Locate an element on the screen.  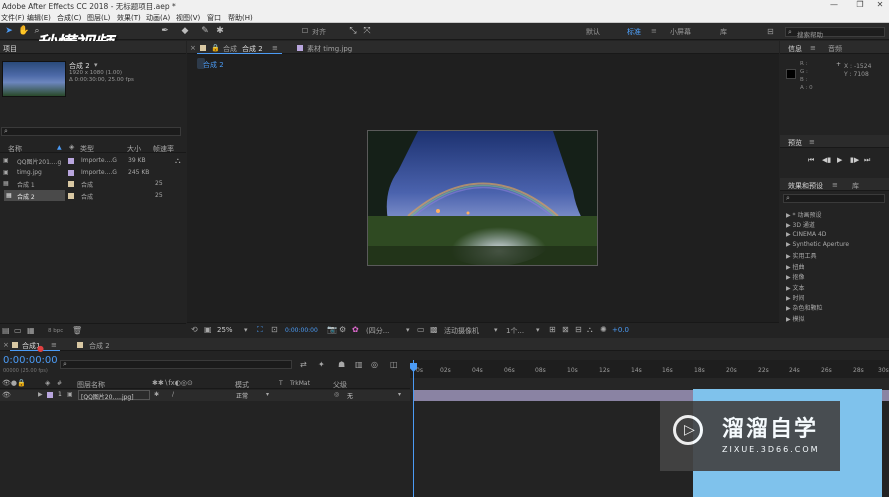
effects-item: ▶ 扭曲 is located at coordinates (795, 266).